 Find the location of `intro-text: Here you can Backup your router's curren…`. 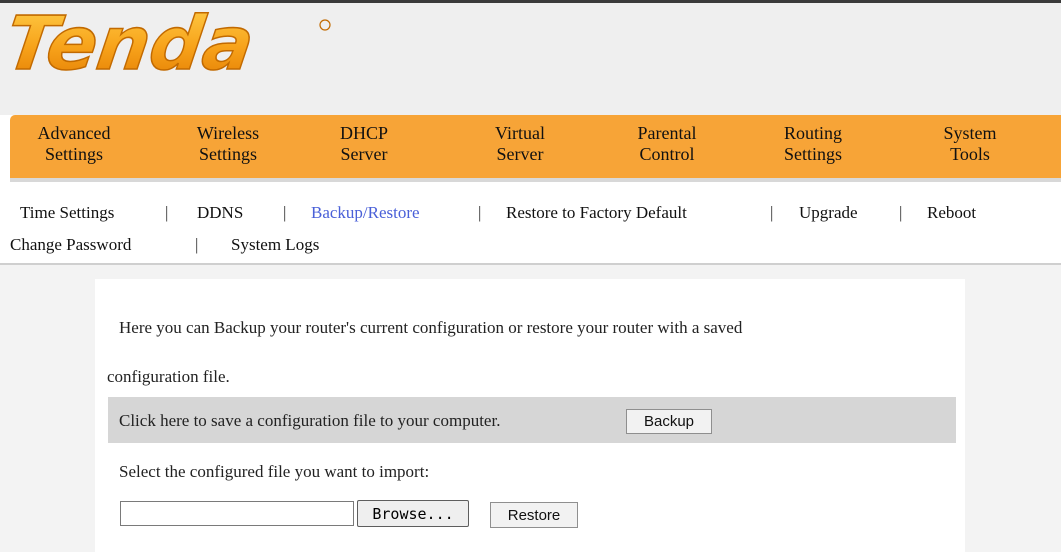

intro-text: Here you can Backup your router's curren… is located at coordinates (431, 327).